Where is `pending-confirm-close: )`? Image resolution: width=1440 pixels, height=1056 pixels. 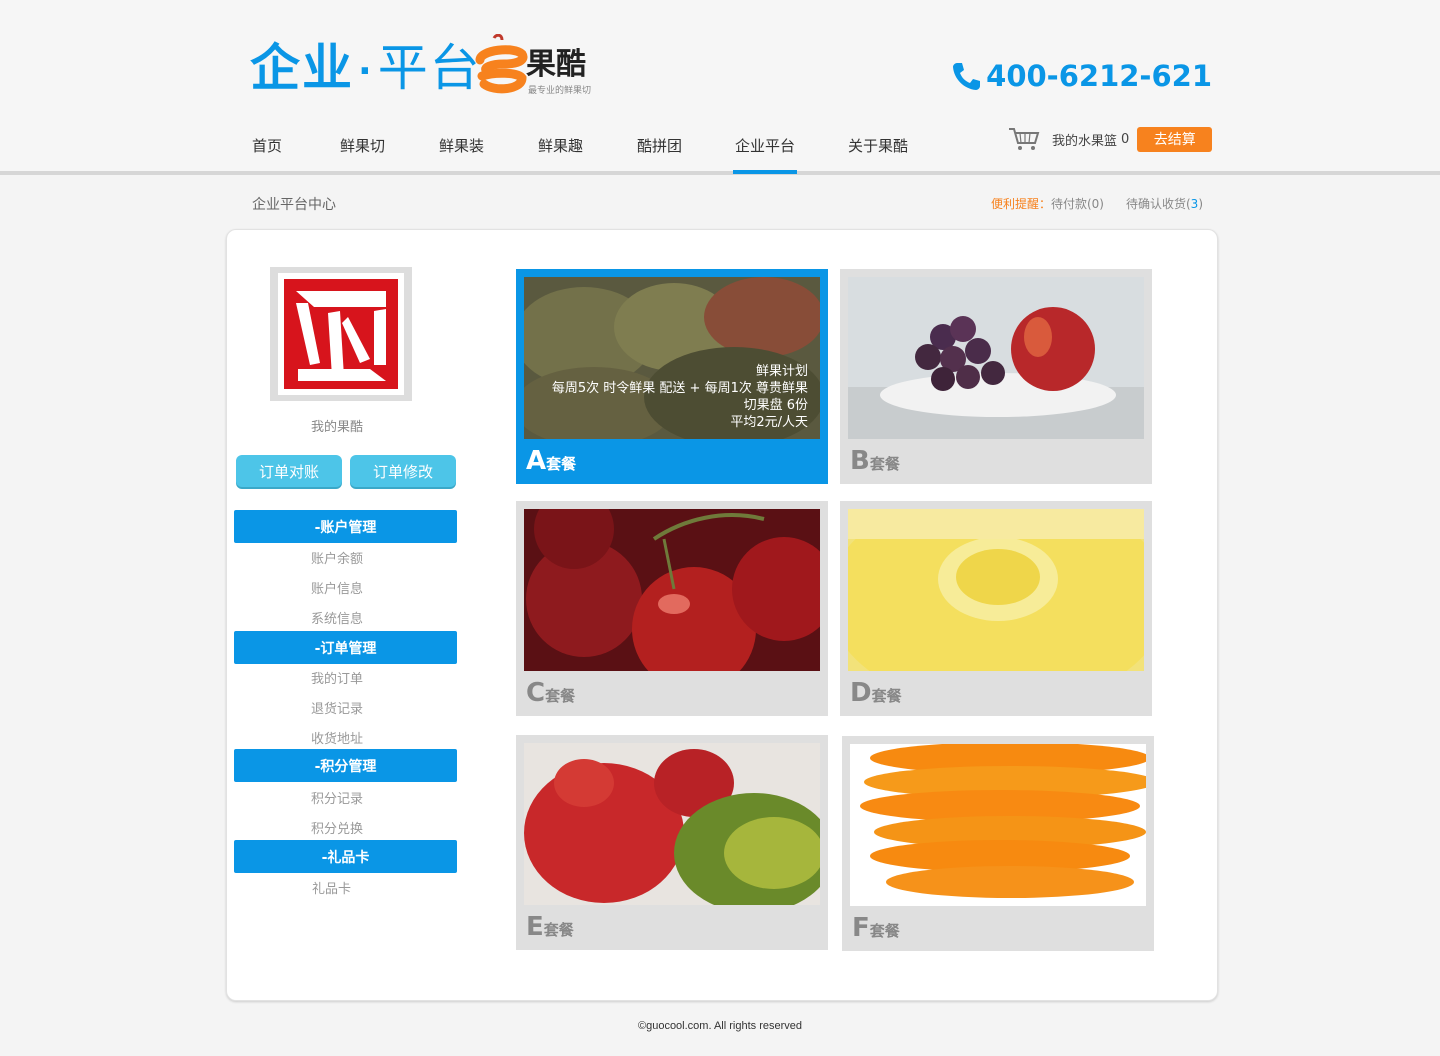 pending-confirm-close: ) is located at coordinates (1200, 204).